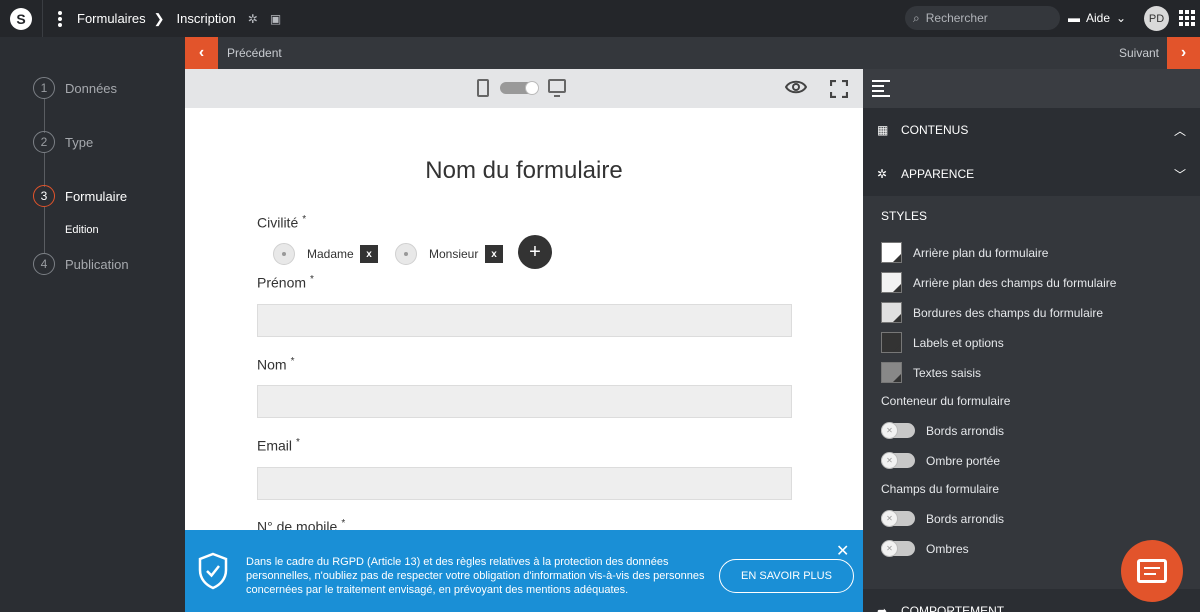 The image size is (1200, 612). I want to click on device-toggle, so click(519, 88).